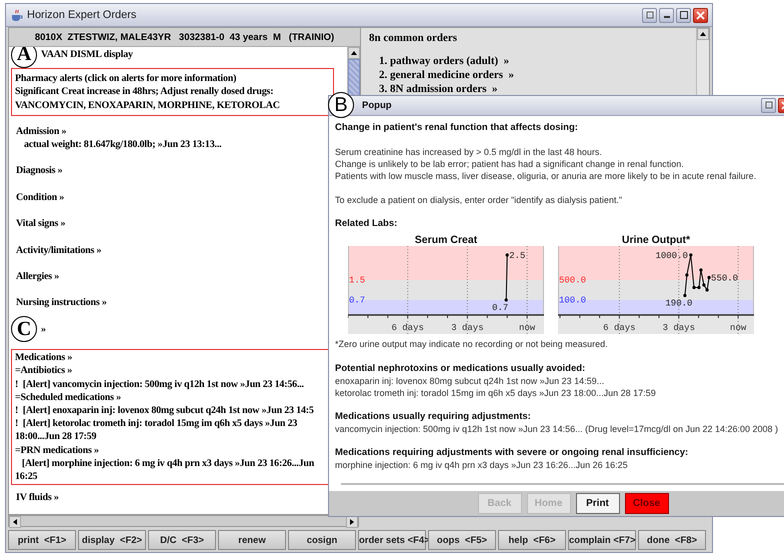  I want to click on medication-line: ketorolac trometh inj: toradol 15mg im q6h x5 days »Jun 23 18:00...Jun 28 17:59, so click(496, 392).